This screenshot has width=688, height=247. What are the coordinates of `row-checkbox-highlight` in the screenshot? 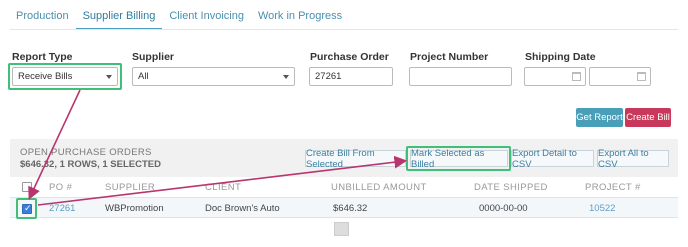 It's located at (26, 208).